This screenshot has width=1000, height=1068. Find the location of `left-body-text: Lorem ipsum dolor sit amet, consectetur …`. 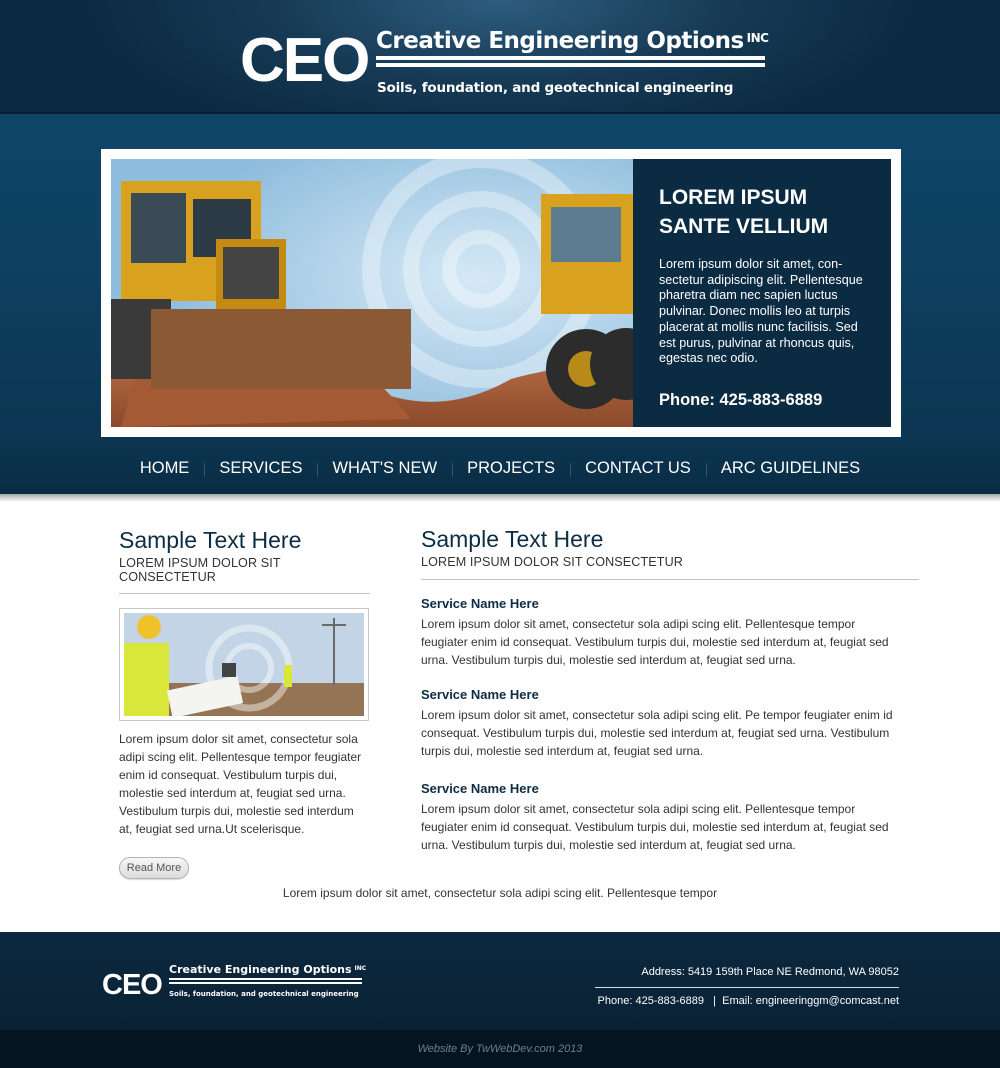

left-body-text: Lorem ipsum dolor sit amet, consectetur … is located at coordinates (240, 784).